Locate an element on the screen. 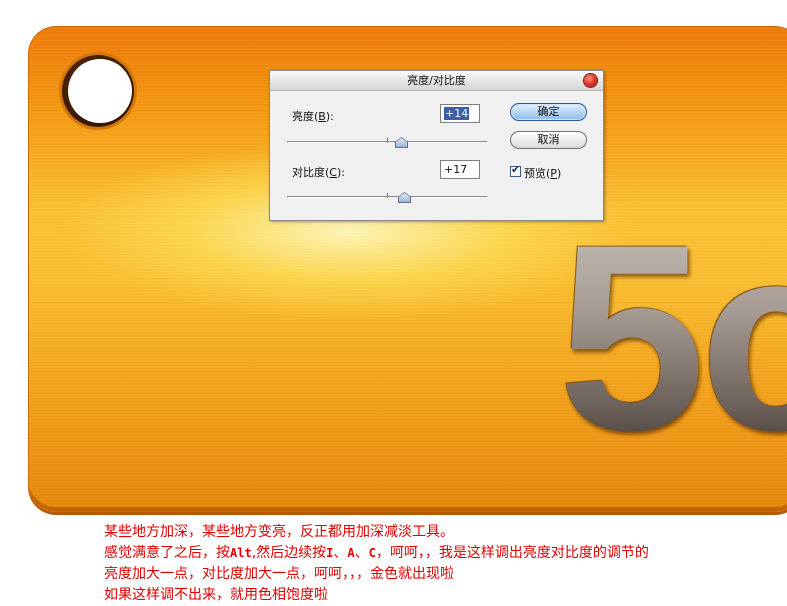 The width and height of the screenshot is (787, 606). brightness-slider-center-tick is located at coordinates (387, 140).